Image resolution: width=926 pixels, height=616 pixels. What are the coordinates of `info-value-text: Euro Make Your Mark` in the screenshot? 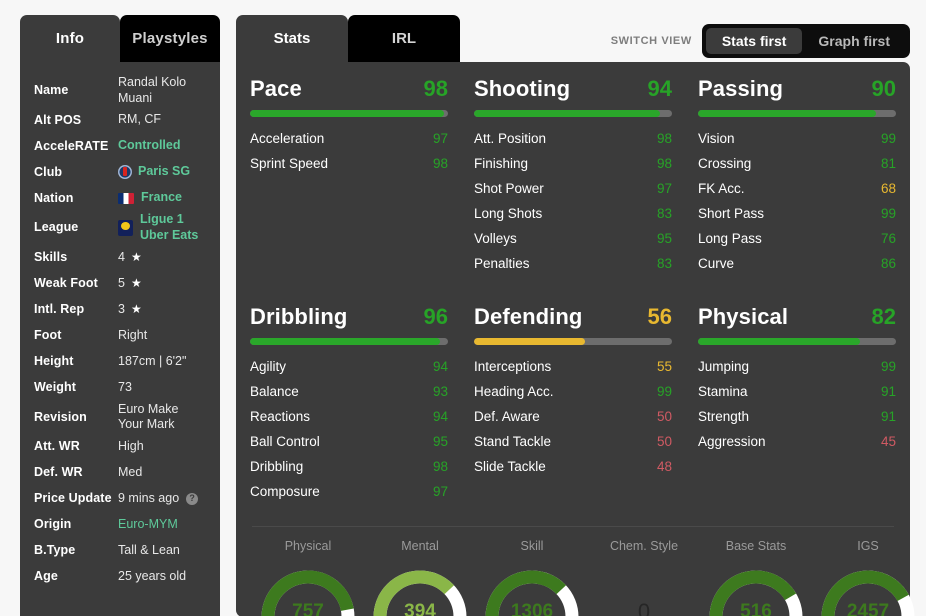 It's located at (148, 416).